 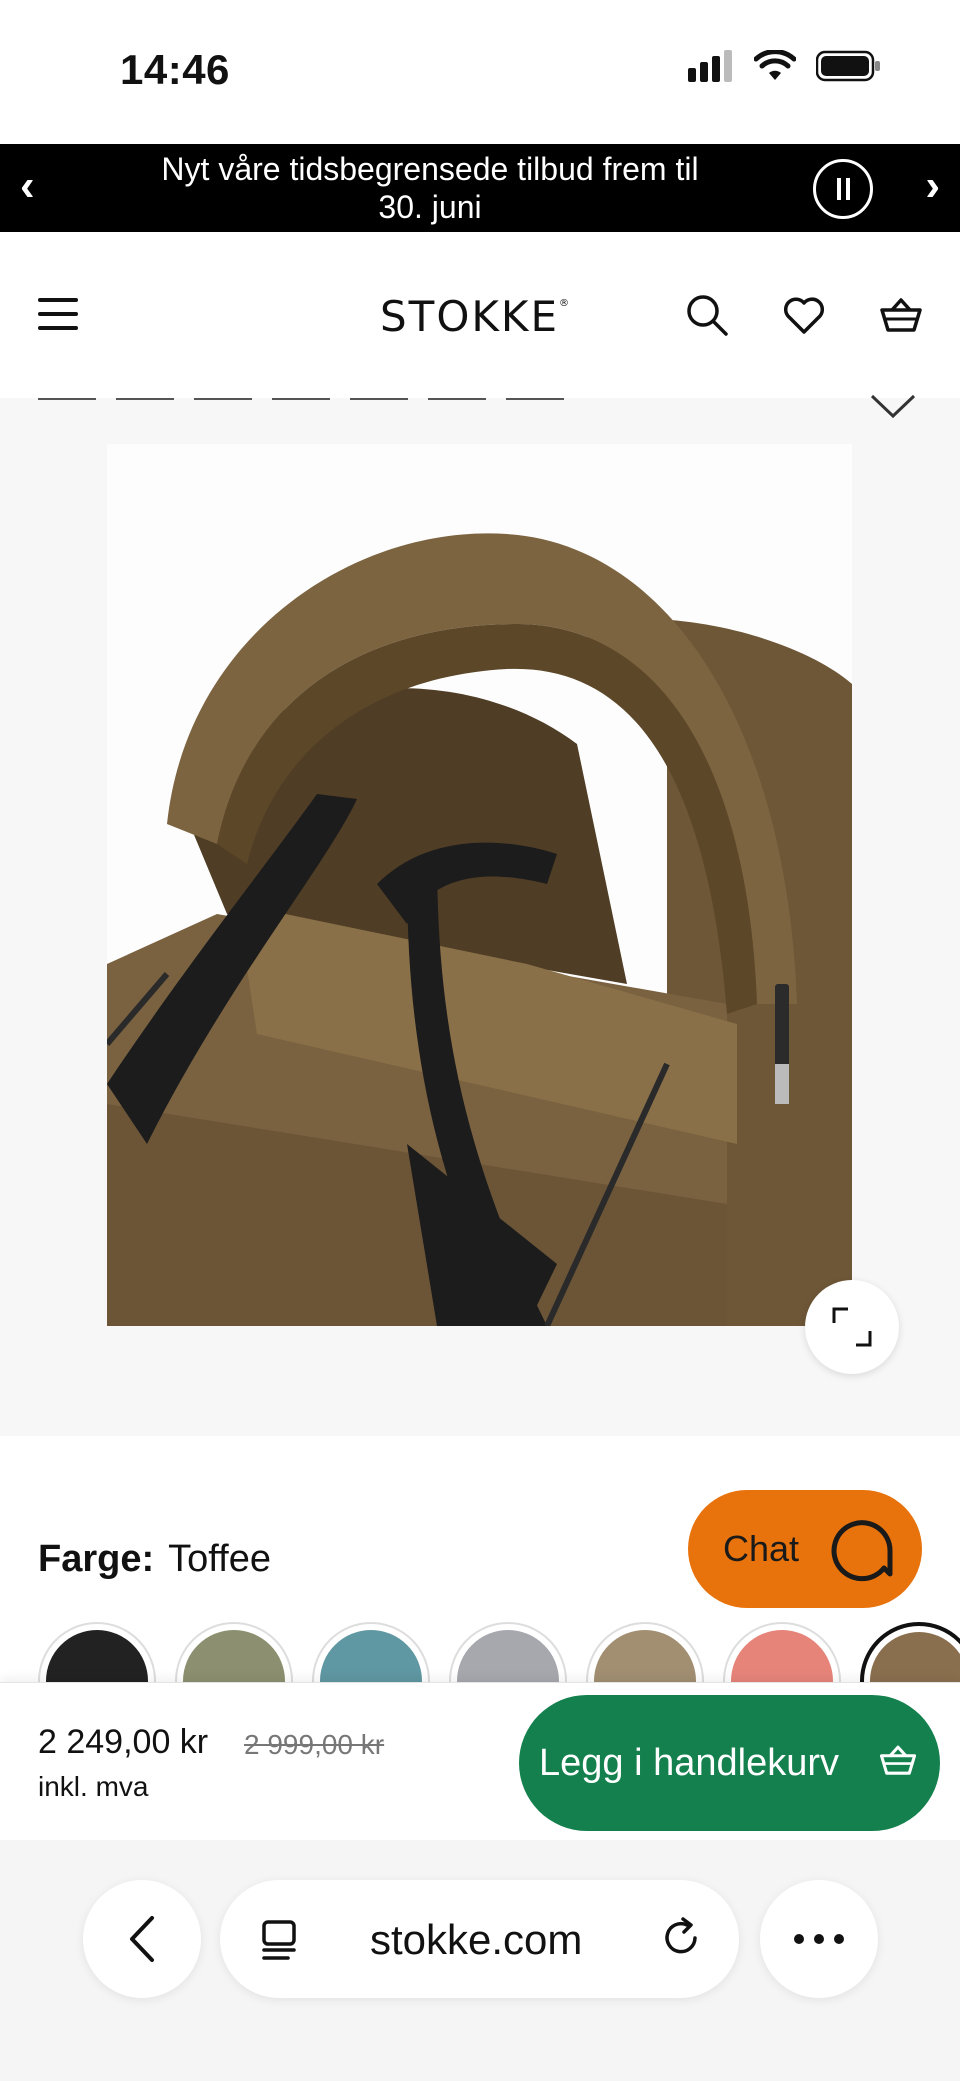 I want to click on promo-line-1: Nyt våre tidsbegrensede tilbud frem til, so click(x=430, y=169).